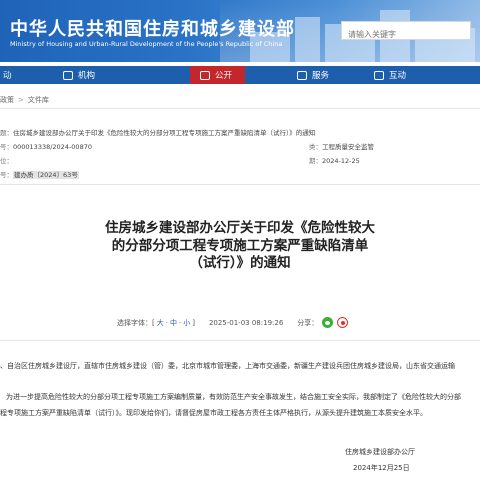 This screenshot has width=480, height=480. I want to click on nav-item-service: 服务, so click(320, 75).